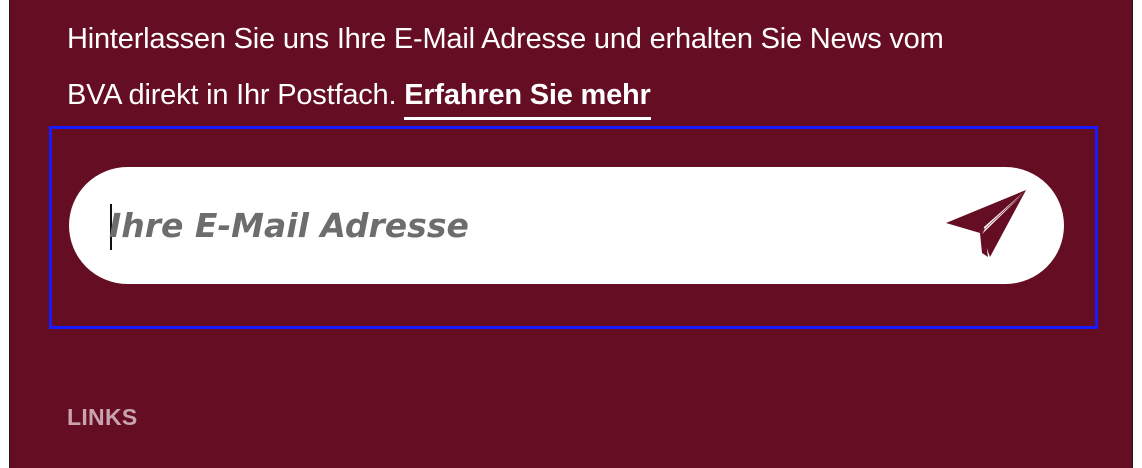  What do you see at coordinates (102, 417) in the screenshot?
I see `links-heading: LINKS` at bounding box center [102, 417].